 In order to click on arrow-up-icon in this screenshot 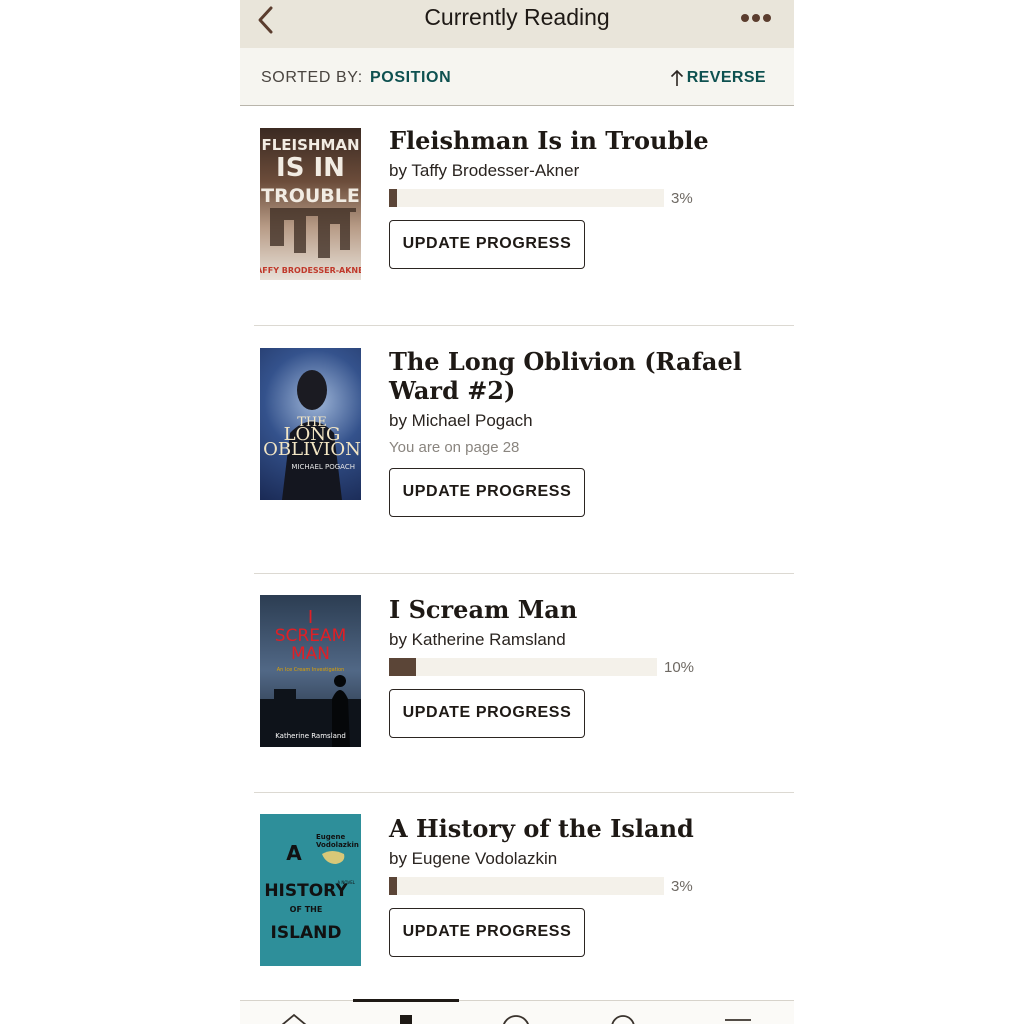, I will do `click(676, 77)`.